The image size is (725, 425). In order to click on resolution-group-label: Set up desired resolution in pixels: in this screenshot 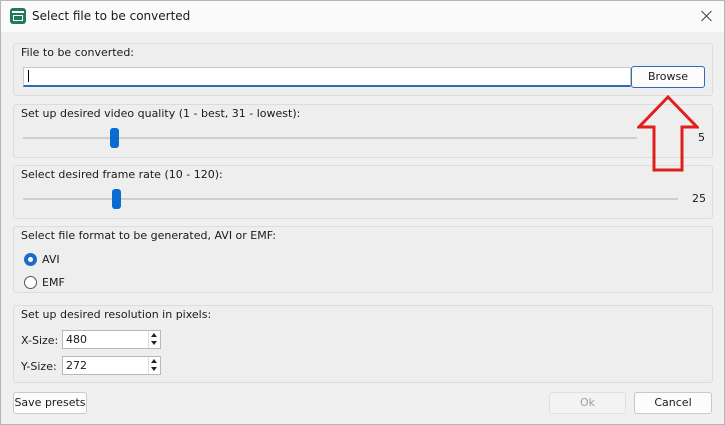, I will do `click(116, 314)`.